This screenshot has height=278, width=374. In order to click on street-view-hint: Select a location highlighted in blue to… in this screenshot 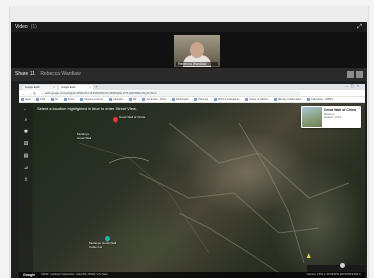, I will do `click(87, 108)`.